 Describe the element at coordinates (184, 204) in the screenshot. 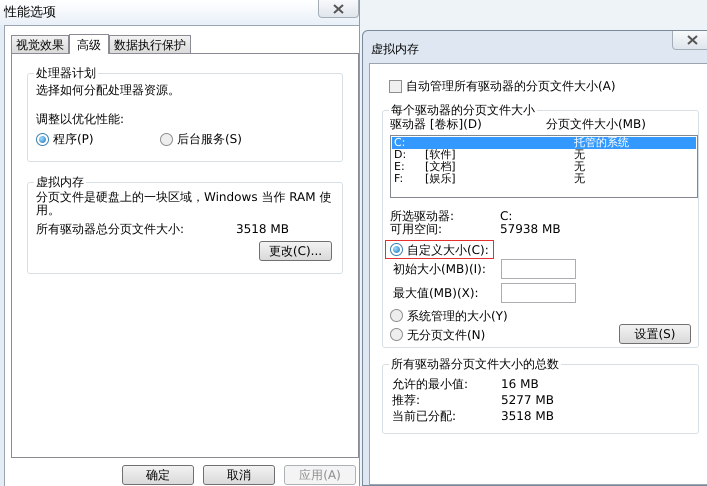

I see `description-text: 分页文件是硬盘上的一块区域，Windows 当作 RAM 使用。` at that location.